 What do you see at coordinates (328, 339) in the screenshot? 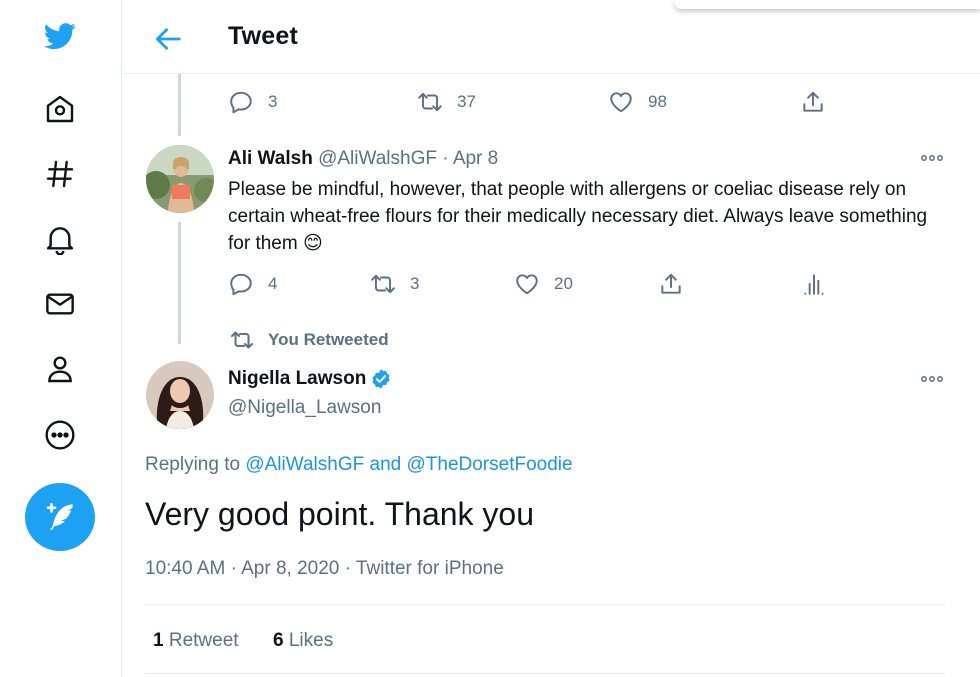
I see `retweet-notice-label: You Retweeted` at bounding box center [328, 339].